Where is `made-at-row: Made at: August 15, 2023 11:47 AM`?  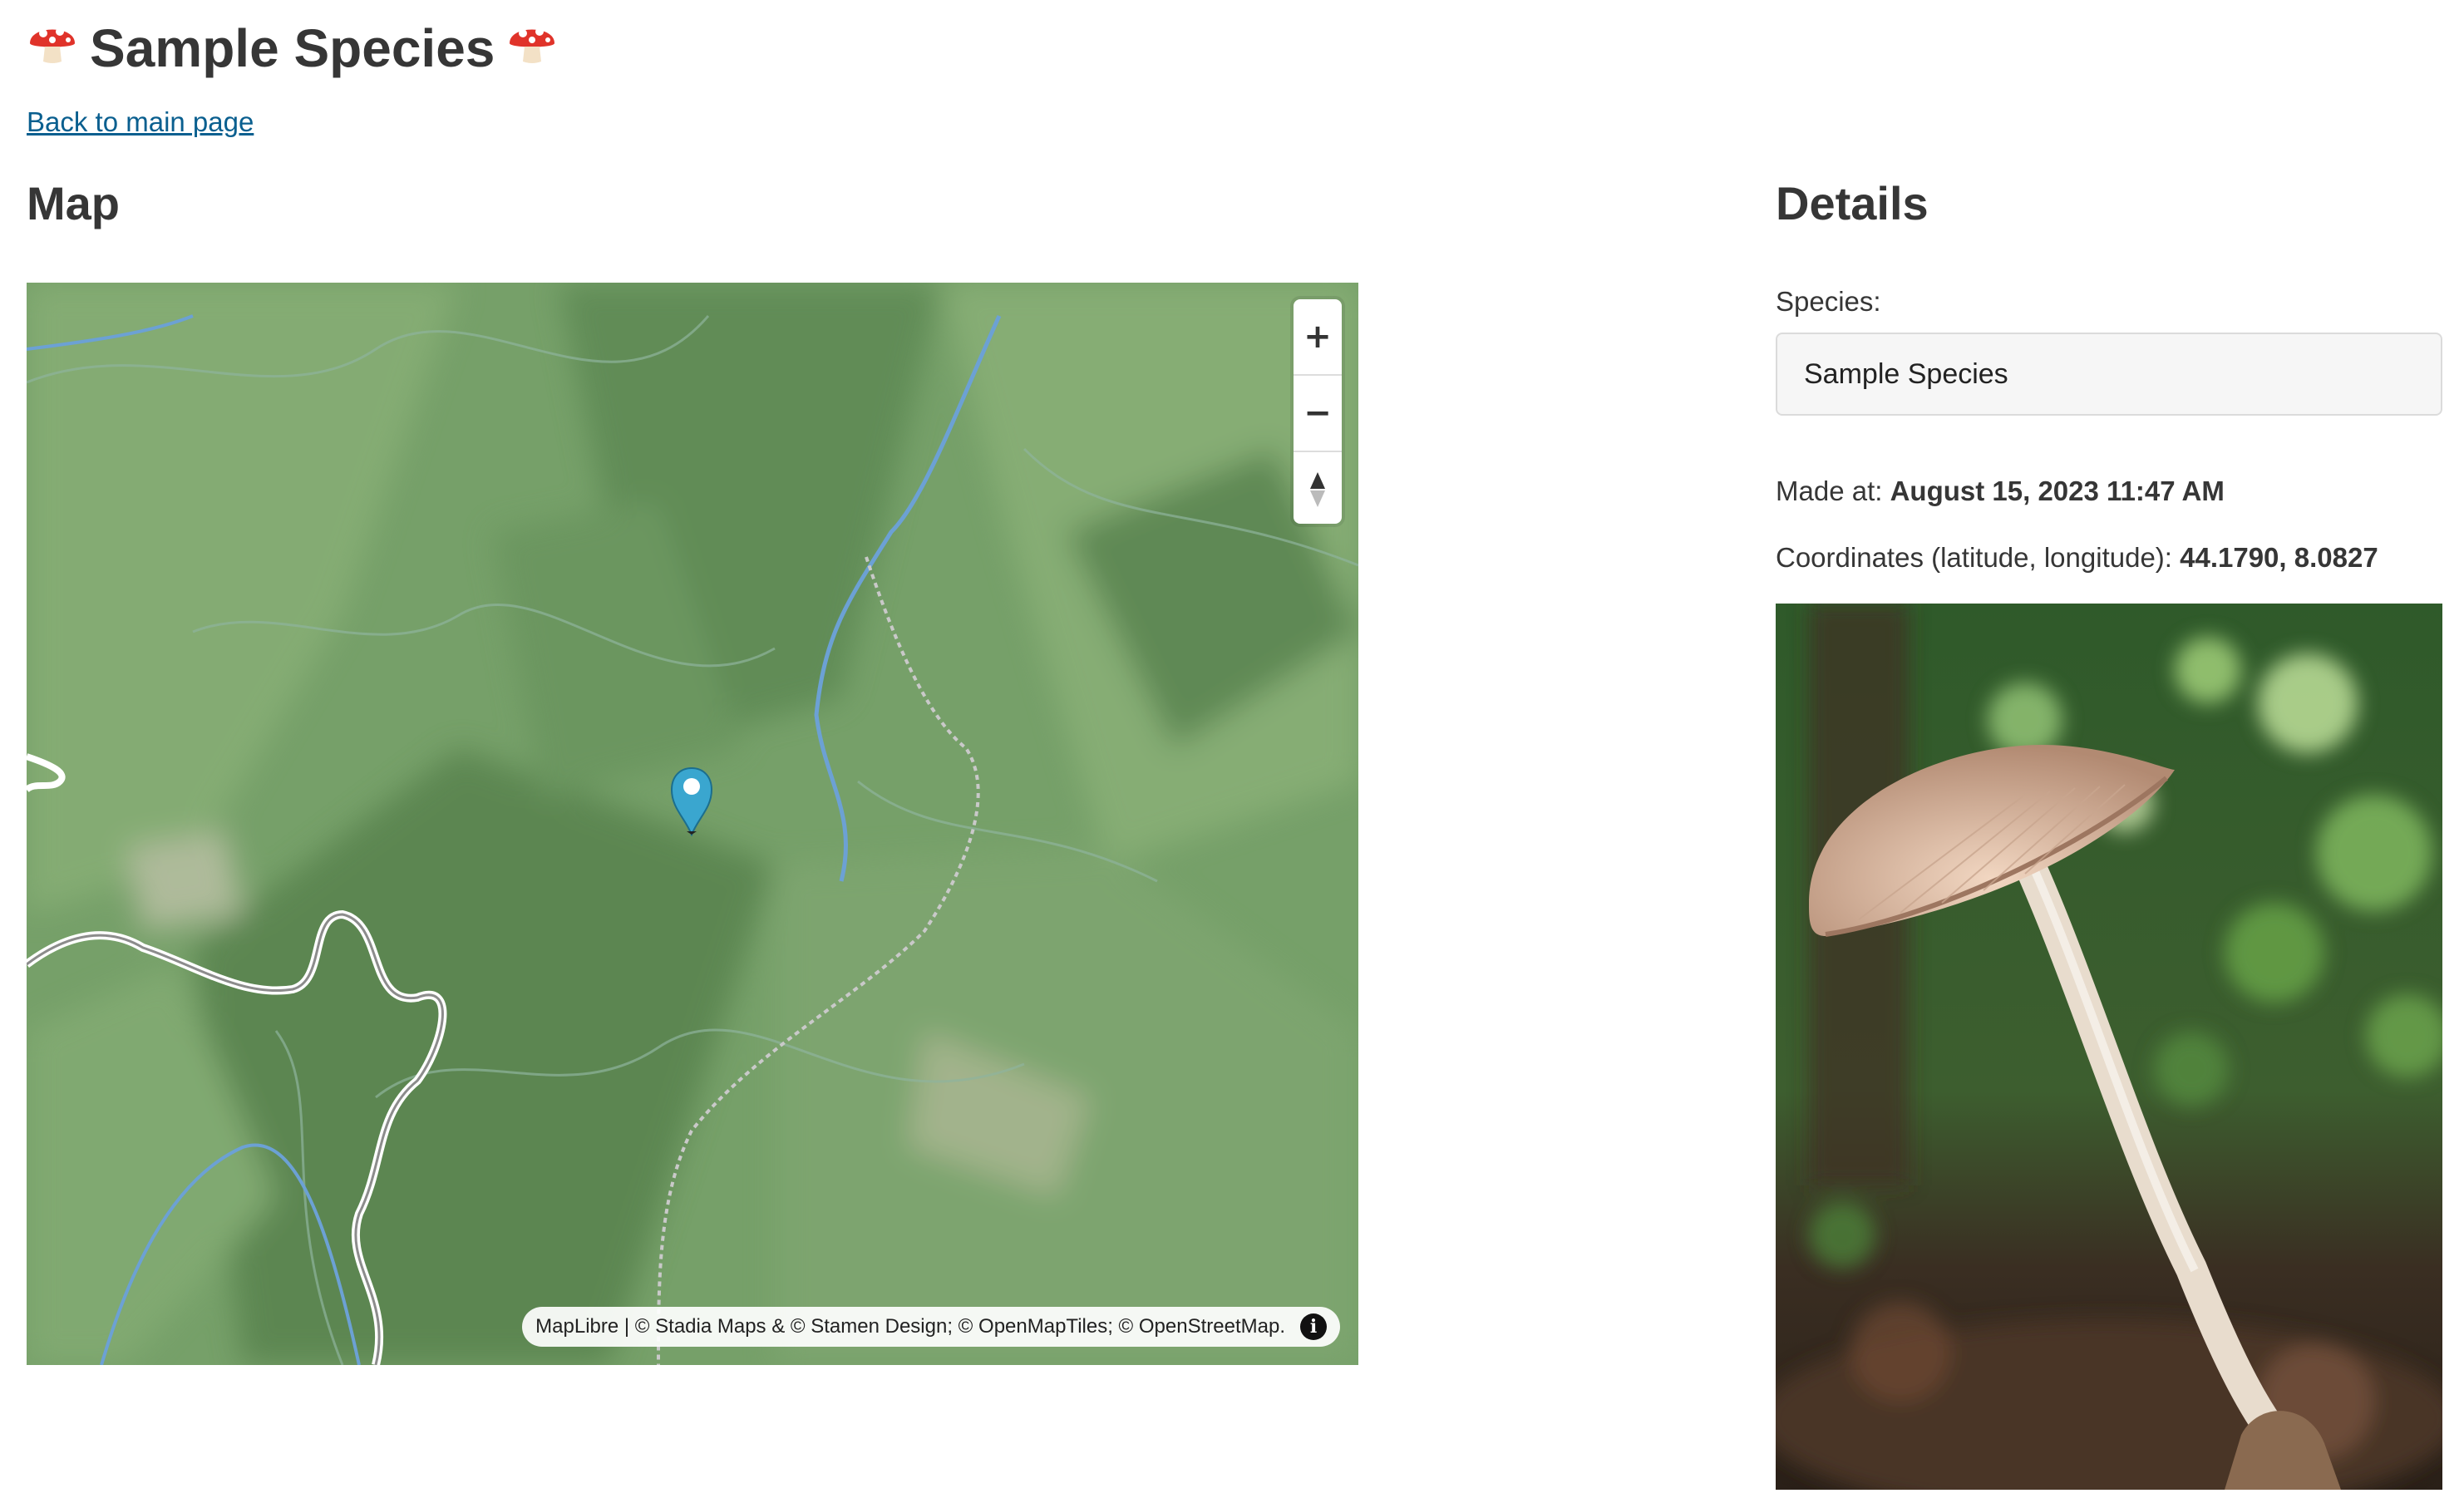
made-at-row: Made at: August 15, 2023 11:47 AM is located at coordinates (2000, 491).